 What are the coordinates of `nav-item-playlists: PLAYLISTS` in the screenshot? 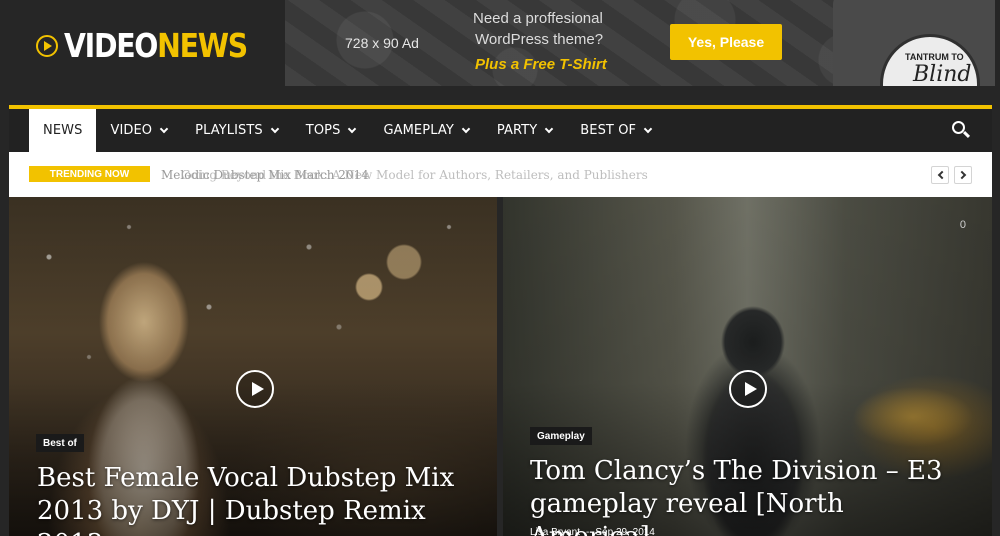 It's located at (236, 130).